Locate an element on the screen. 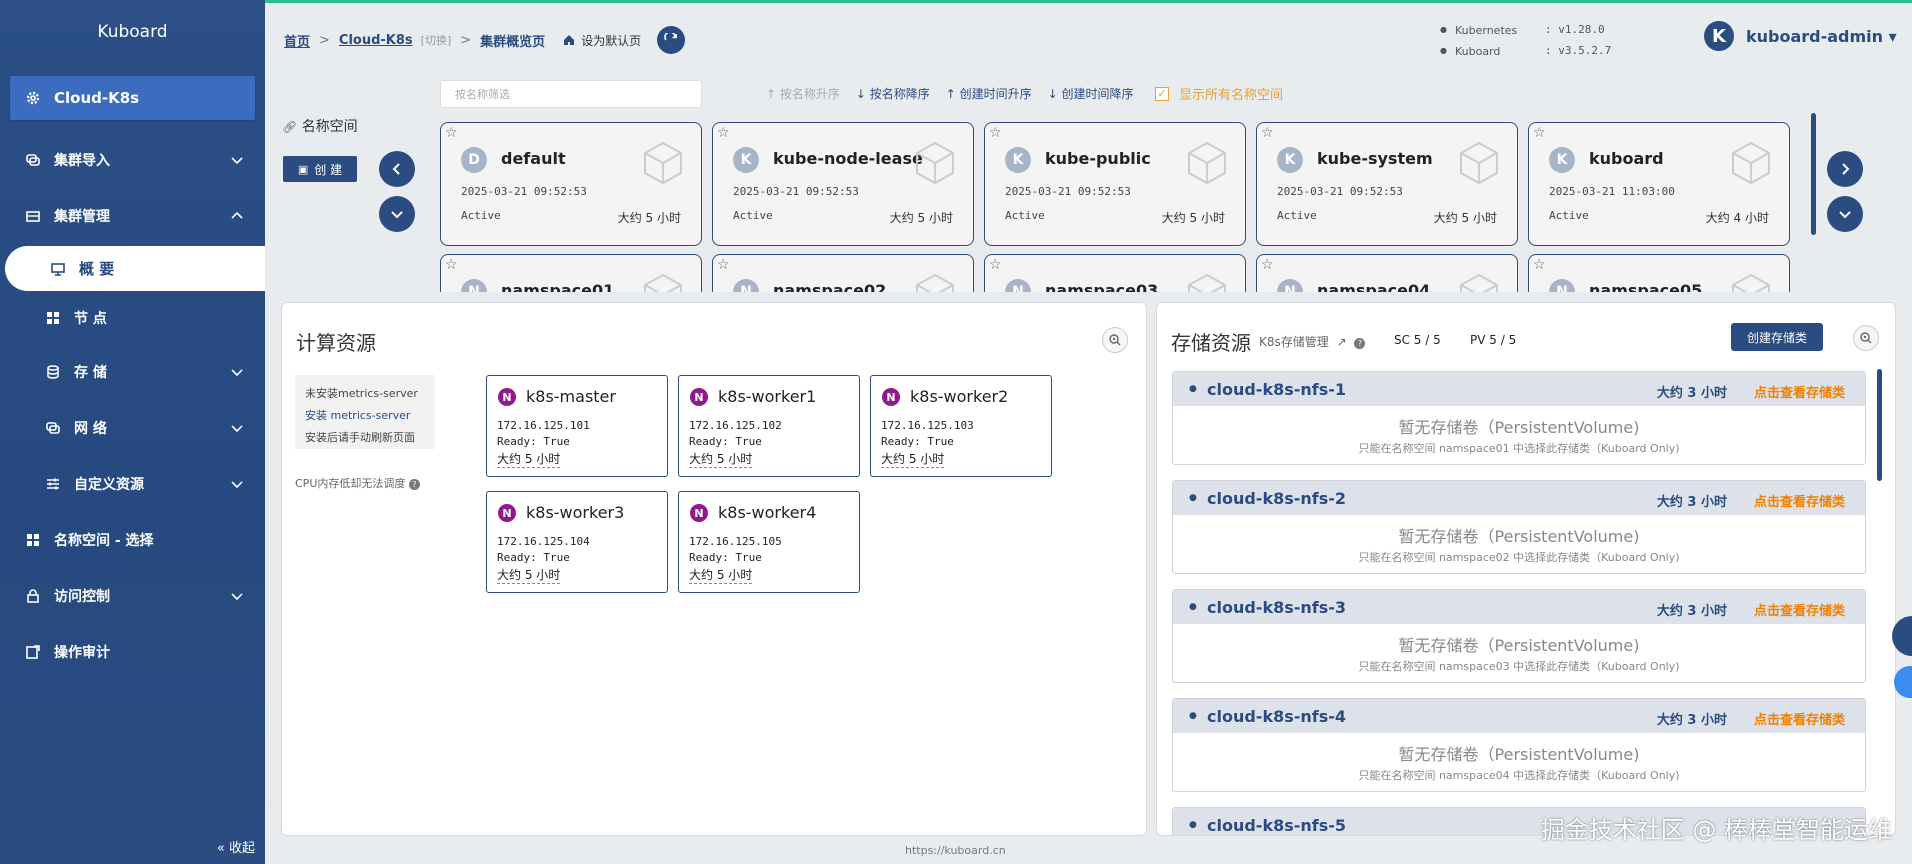  namespace-scrollbar is located at coordinates (1813, 174).